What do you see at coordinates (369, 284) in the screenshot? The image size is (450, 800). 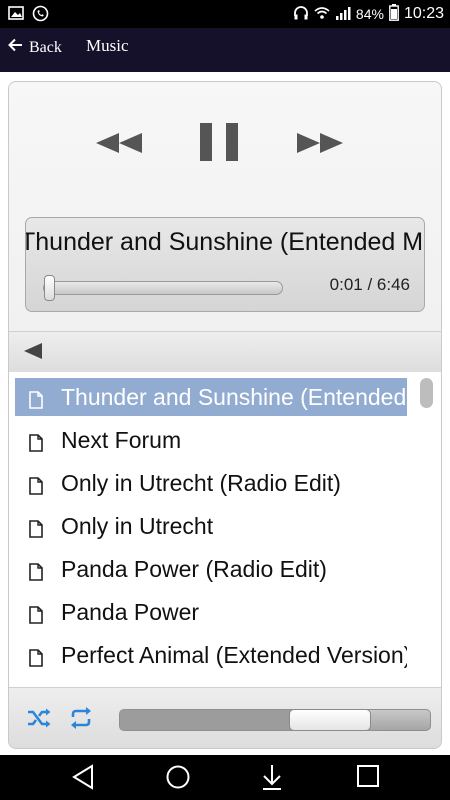 I see `time-display: 0:01 / 6:46` at bounding box center [369, 284].